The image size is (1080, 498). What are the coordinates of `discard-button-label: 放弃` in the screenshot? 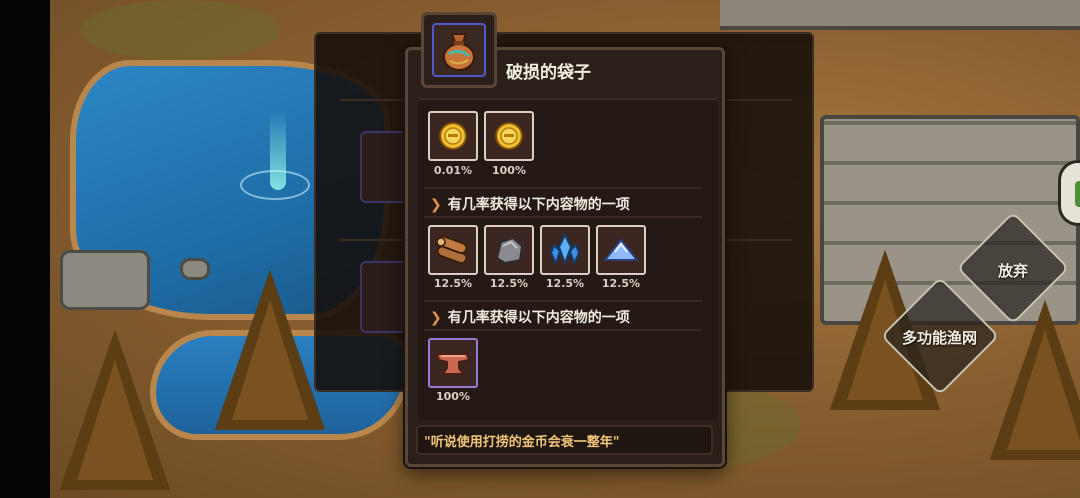 It's located at (1013, 271).